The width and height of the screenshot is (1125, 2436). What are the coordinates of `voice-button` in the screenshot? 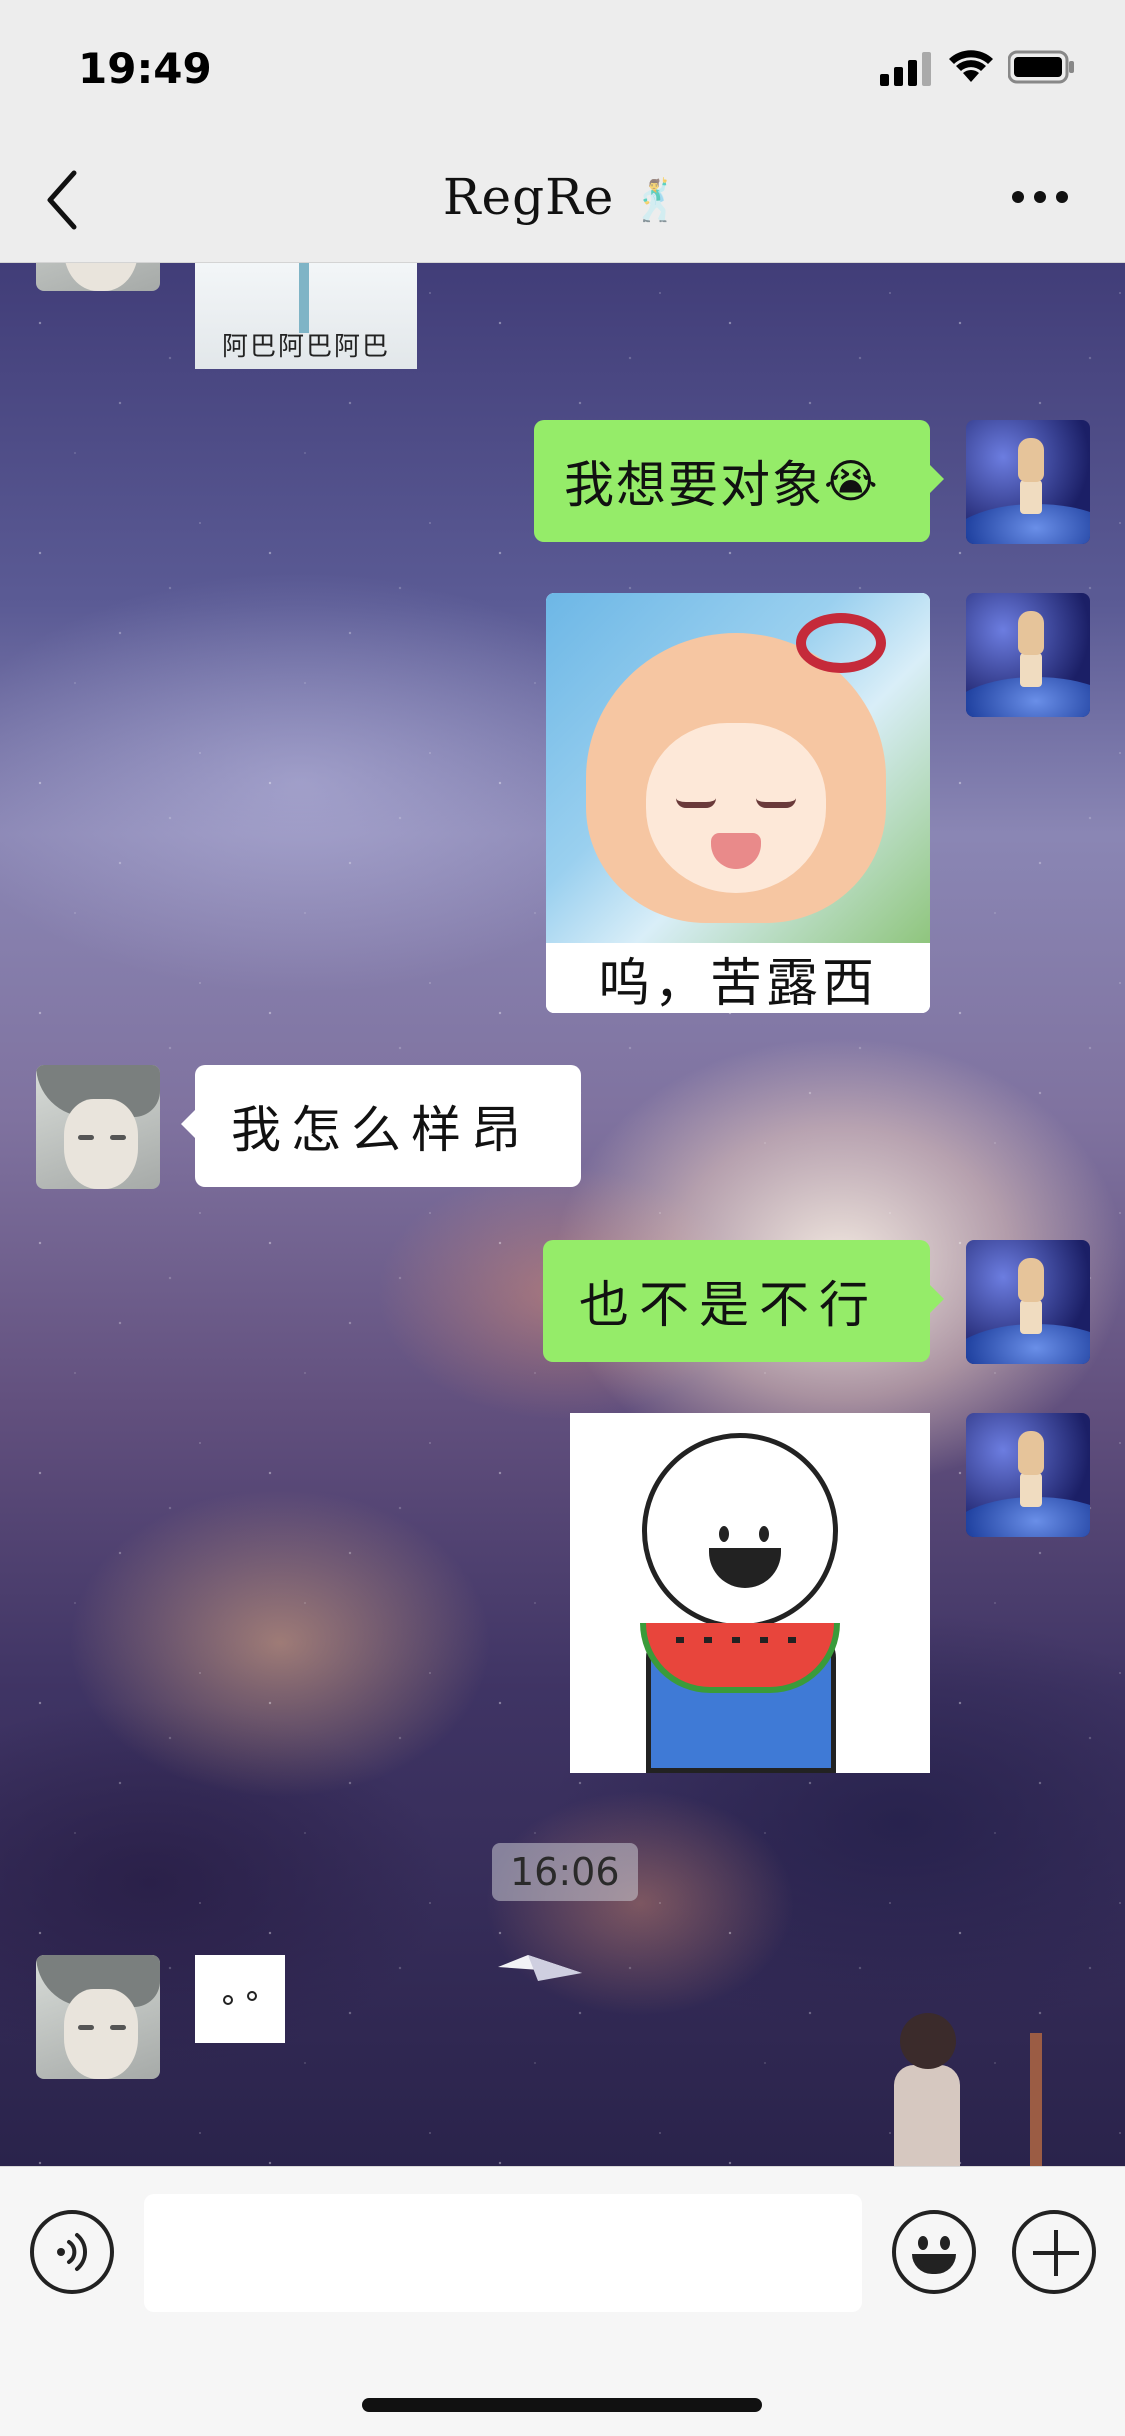 It's located at (72, 2252).